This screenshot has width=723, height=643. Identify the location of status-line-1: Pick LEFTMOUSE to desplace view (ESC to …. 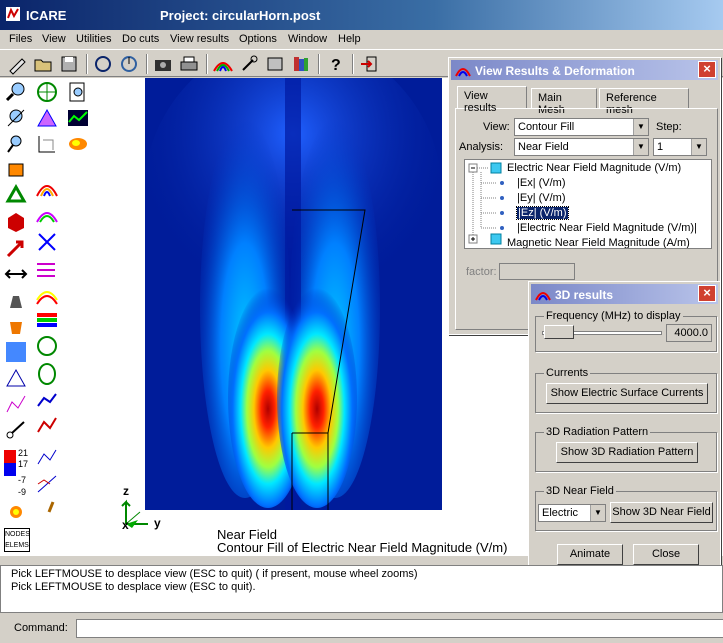
(214, 574).